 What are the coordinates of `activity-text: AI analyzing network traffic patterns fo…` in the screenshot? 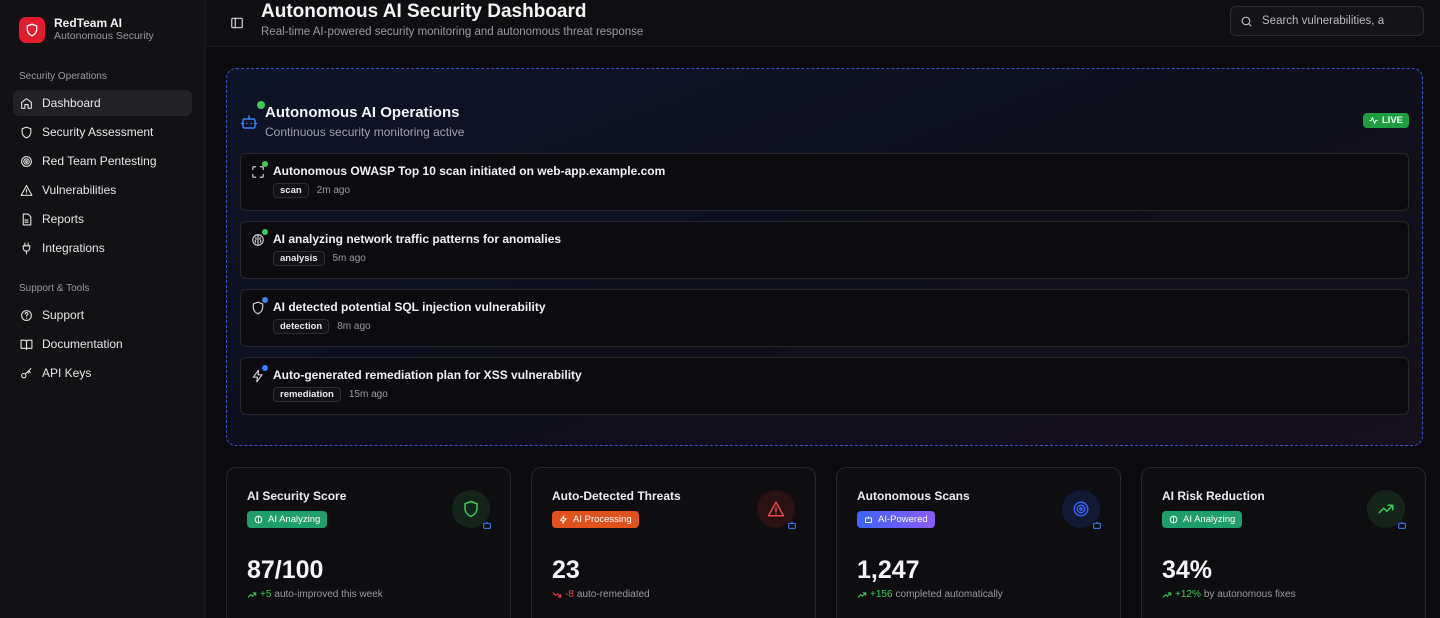 It's located at (417, 239).